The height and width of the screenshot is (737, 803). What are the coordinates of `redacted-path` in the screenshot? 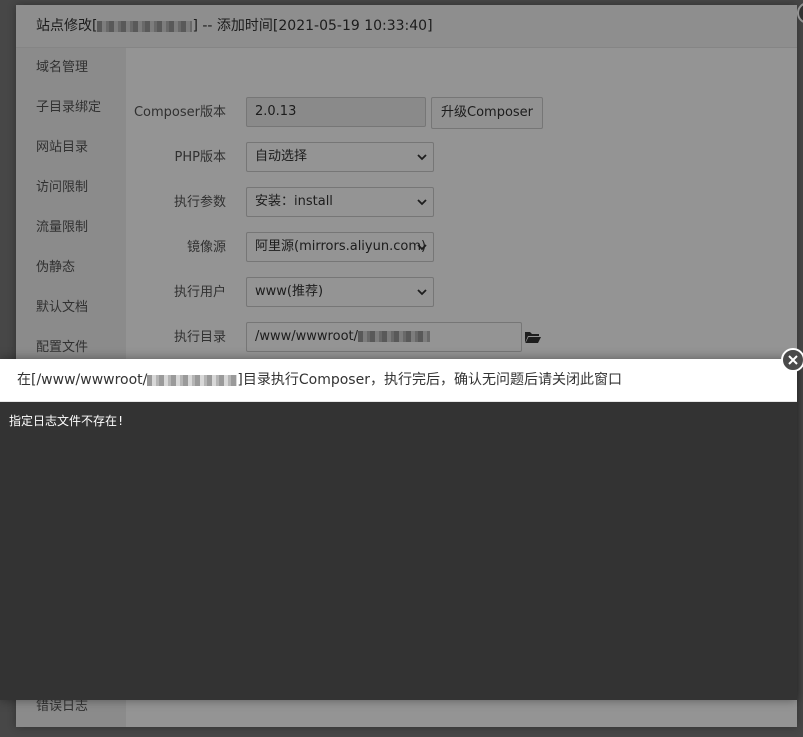 It's located at (192, 380).